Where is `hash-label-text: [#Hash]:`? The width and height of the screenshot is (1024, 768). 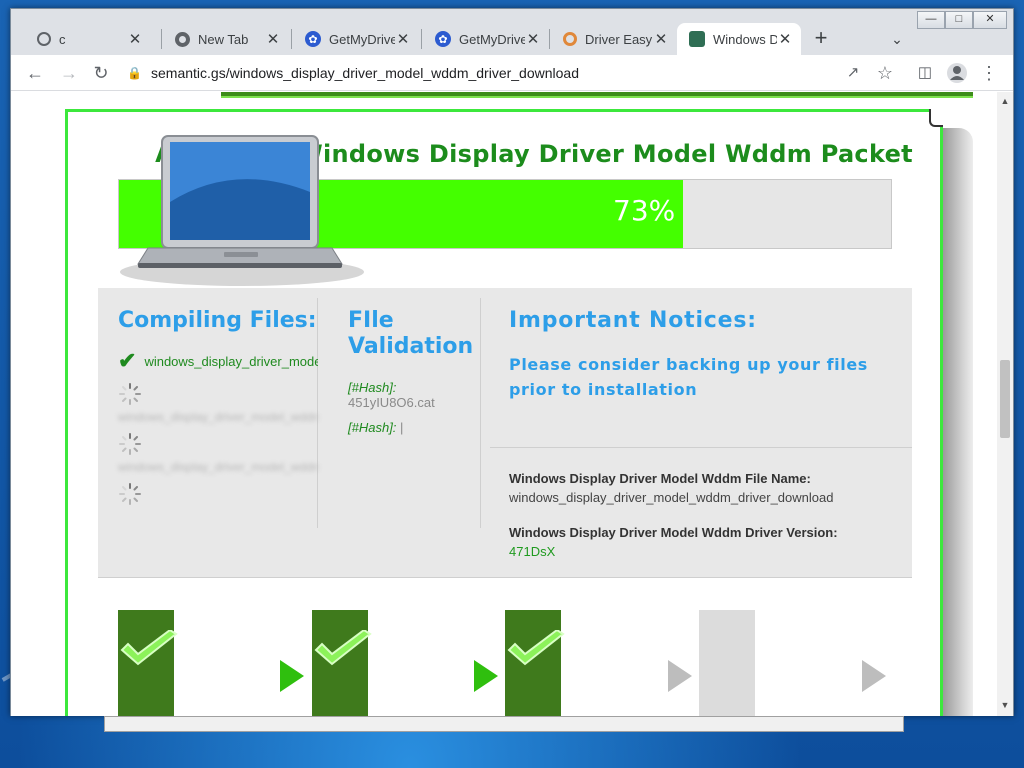 hash-label-text: [#Hash]: is located at coordinates (372, 427).